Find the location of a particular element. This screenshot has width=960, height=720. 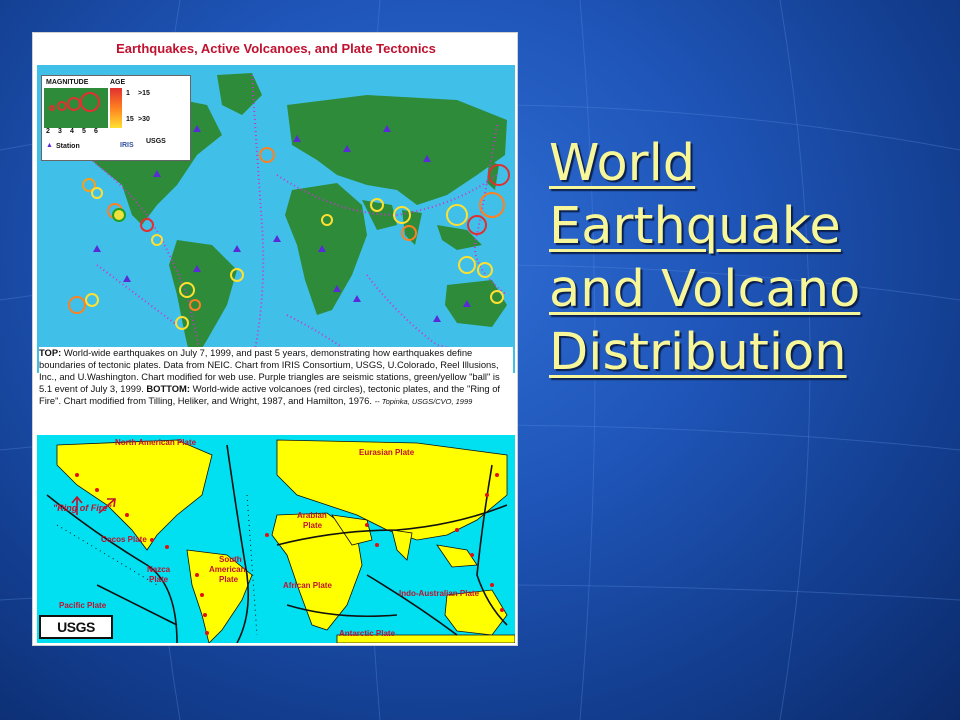

iris-logo: IRIS is located at coordinates (127, 145).